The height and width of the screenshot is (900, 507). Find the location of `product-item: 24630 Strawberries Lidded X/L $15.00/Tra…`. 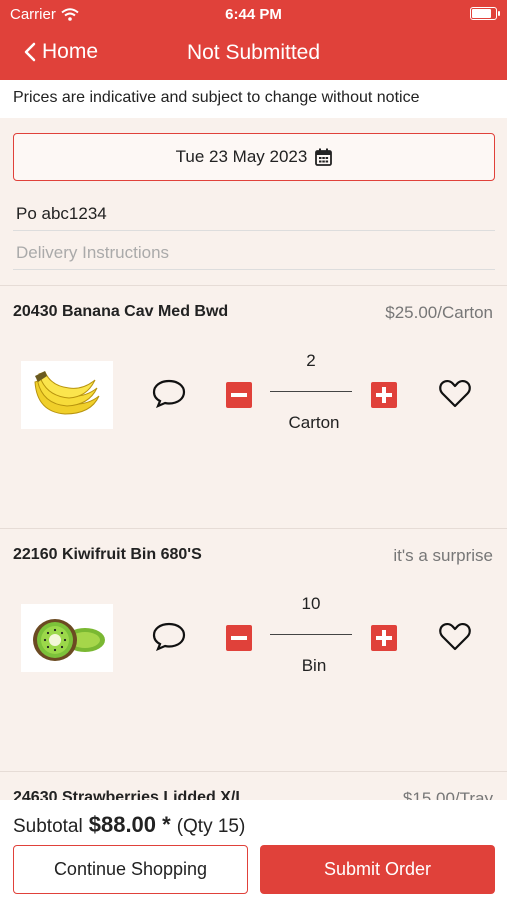

product-item: 24630 Strawberries Lidded X/L $15.00/Tra… is located at coordinates (253, 786).